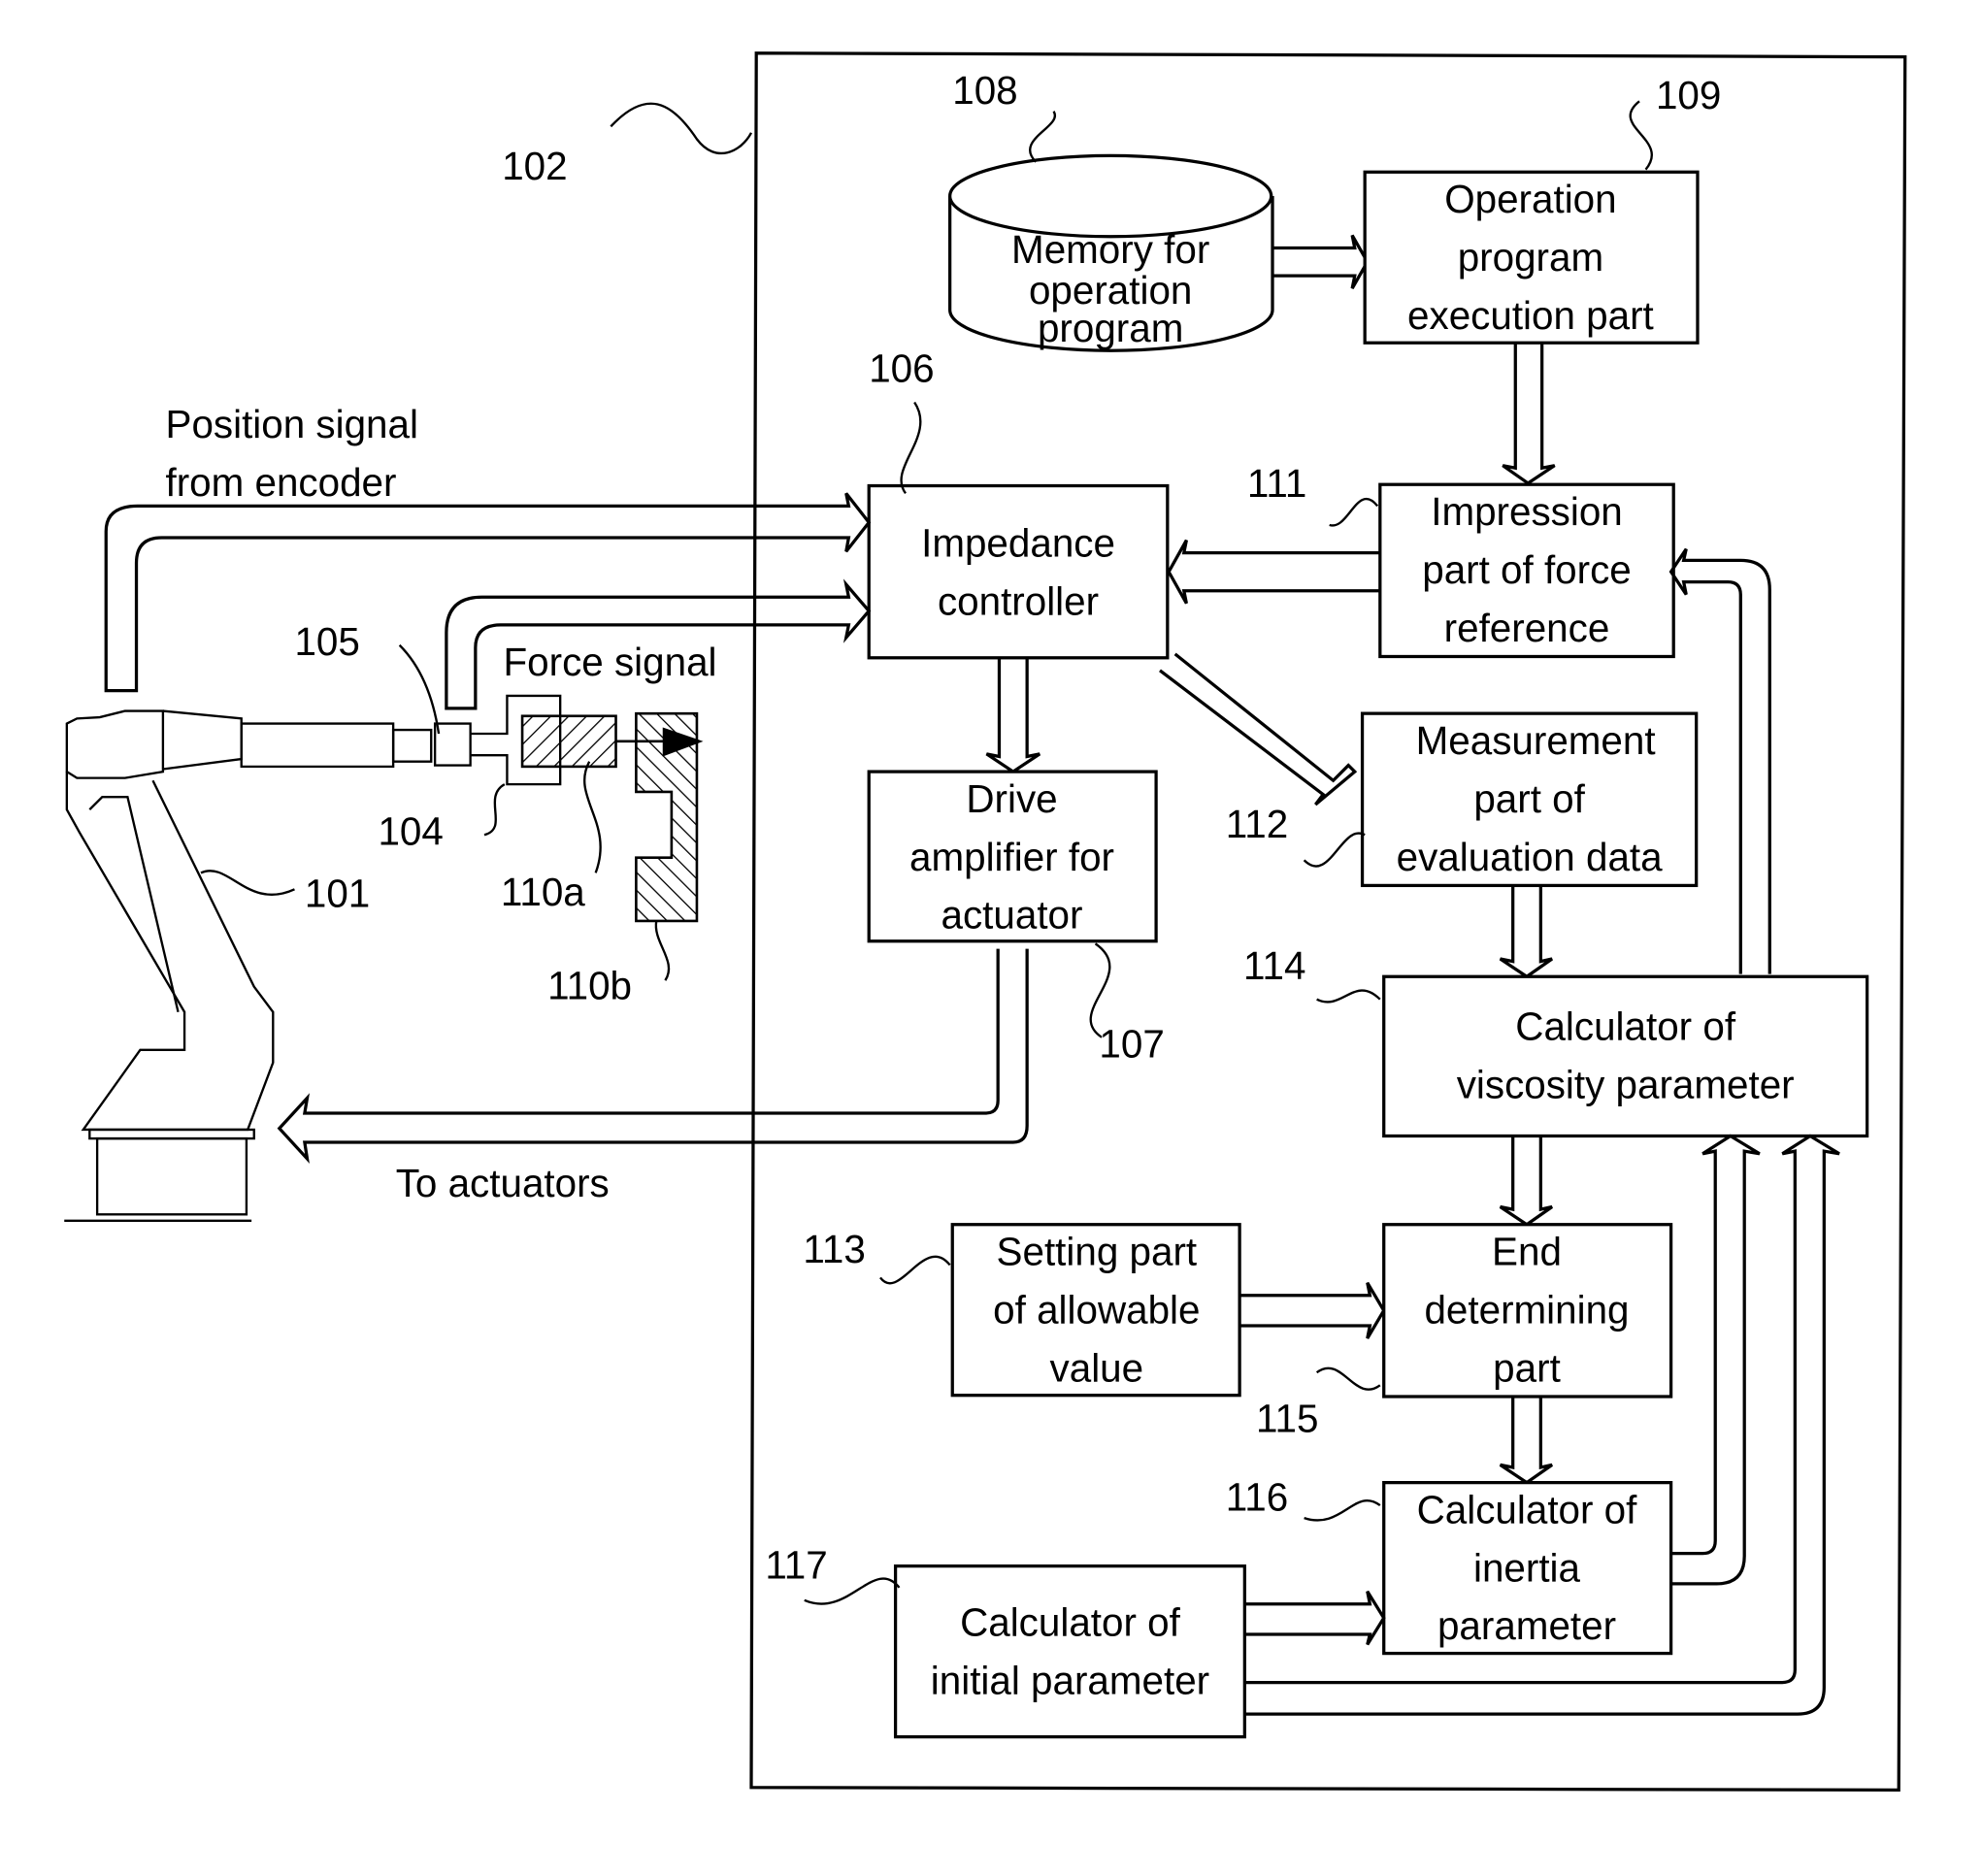  What do you see at coordinates (1315, 1618) in the screenshot?
I see `arrow-initial-to-inertia` at bounding box center [1315, 1618].